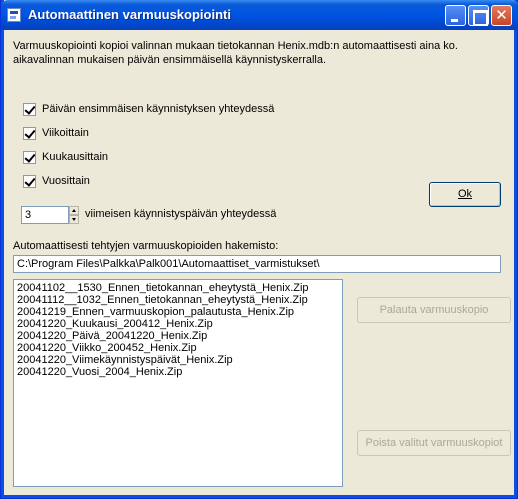  What do you see at coordinates (178, 348) in the screenshot?
I see `list-item: 20041220_Viikko_200452_Henix.Zip` at bounding box center [178, 348].